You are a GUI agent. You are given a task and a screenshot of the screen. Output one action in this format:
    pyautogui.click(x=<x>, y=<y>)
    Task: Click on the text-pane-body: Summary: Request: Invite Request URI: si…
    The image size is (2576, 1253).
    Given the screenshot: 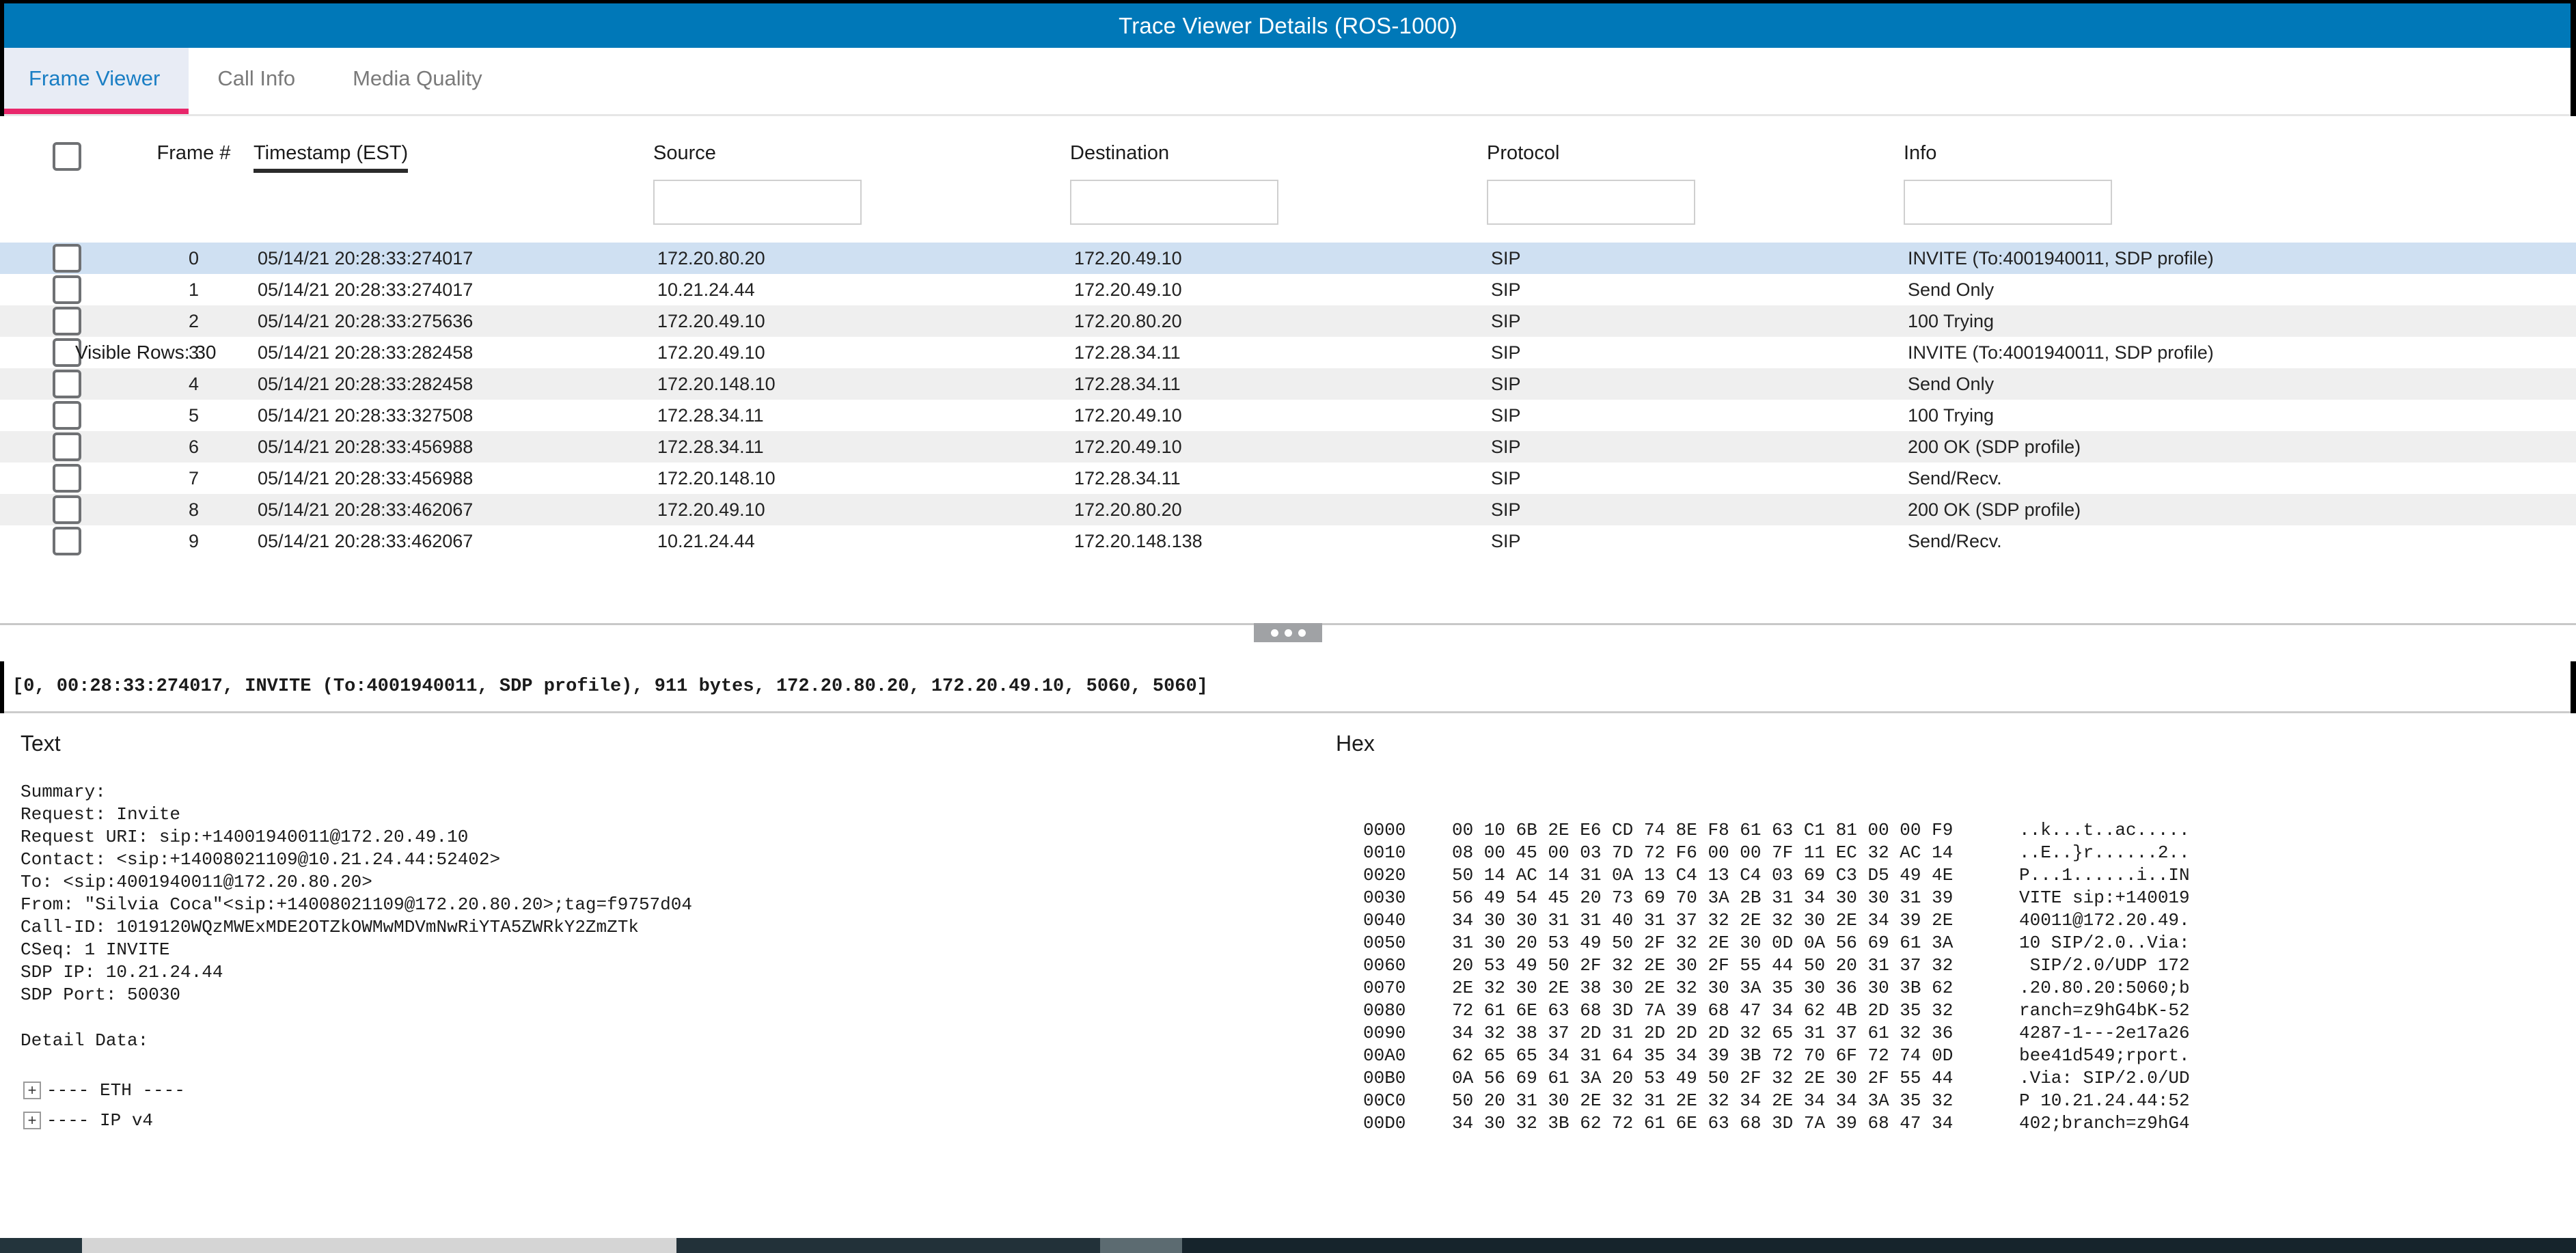 What is the action you would take?
    pyautogui.click(x=356, y=893)
    